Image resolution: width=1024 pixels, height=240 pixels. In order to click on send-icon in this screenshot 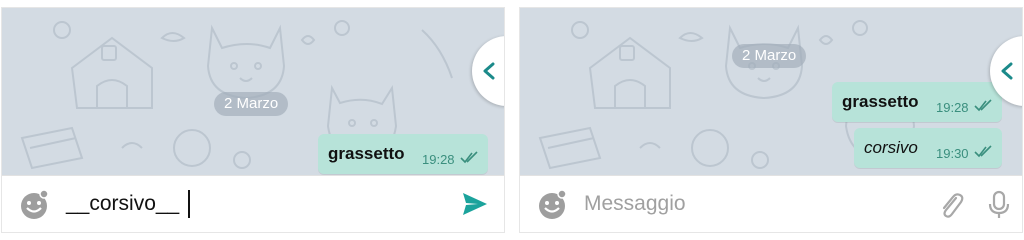, I will do `click(475, 204)`.